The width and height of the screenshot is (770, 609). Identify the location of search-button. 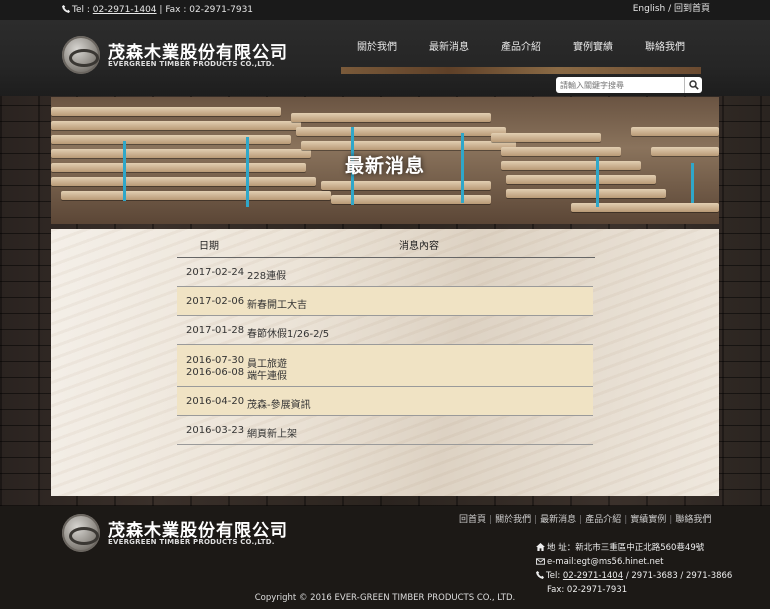
(693, 85).